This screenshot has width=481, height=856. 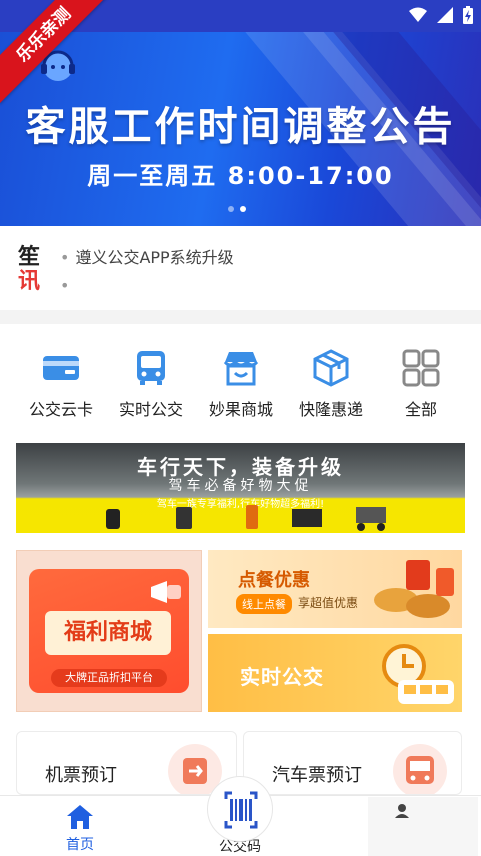 I want to click on tab-home: 首页, so click(x=80, y=829).